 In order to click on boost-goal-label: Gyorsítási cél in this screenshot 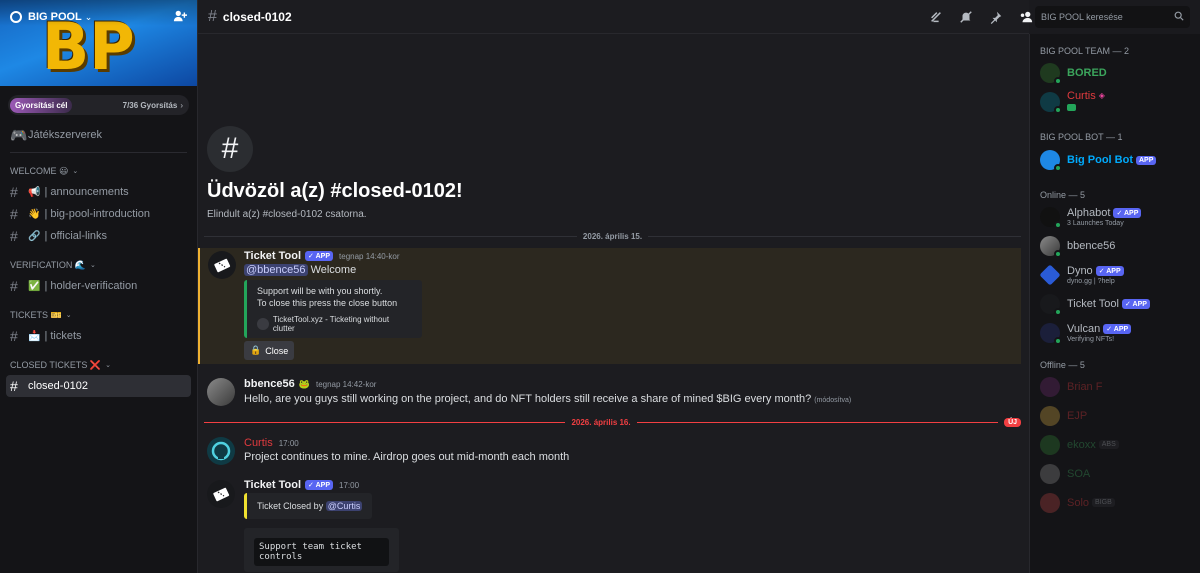, I will do `click(41, 105)`.